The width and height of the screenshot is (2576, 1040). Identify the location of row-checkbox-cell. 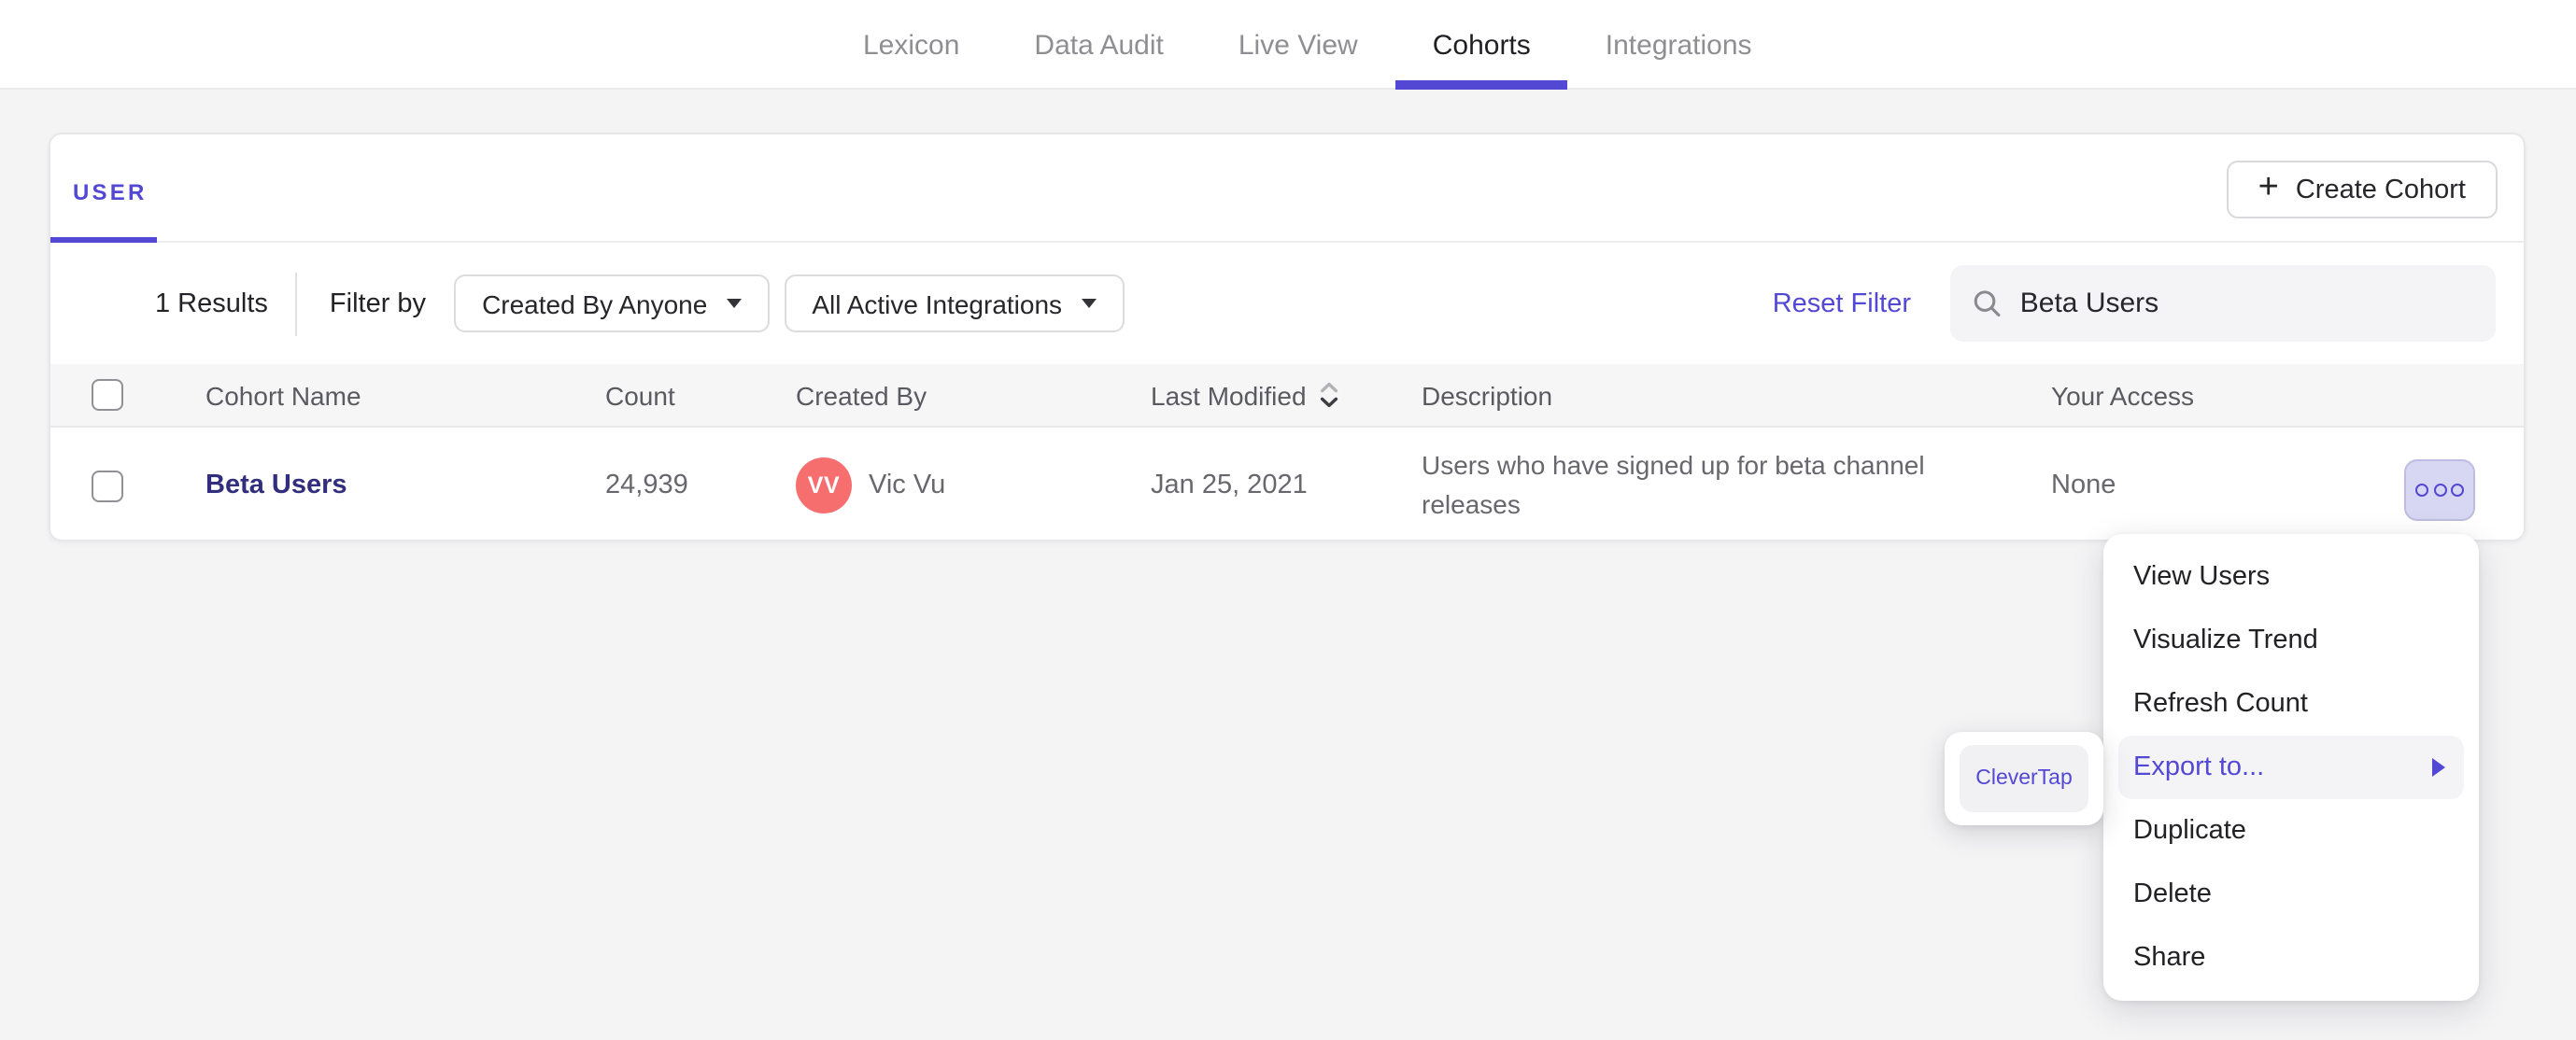
(127, 486).